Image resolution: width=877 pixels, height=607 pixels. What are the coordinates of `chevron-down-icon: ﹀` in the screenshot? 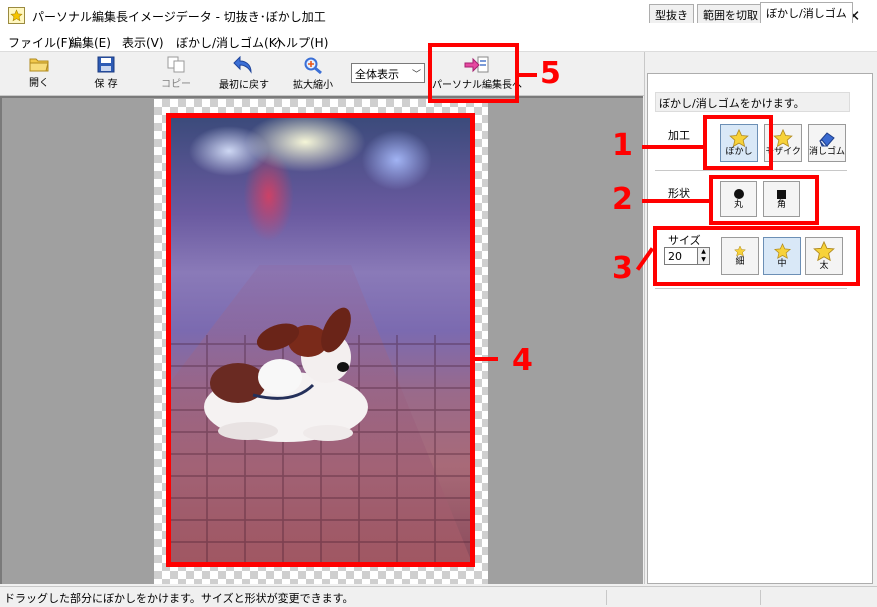 It's located at (416, 75).